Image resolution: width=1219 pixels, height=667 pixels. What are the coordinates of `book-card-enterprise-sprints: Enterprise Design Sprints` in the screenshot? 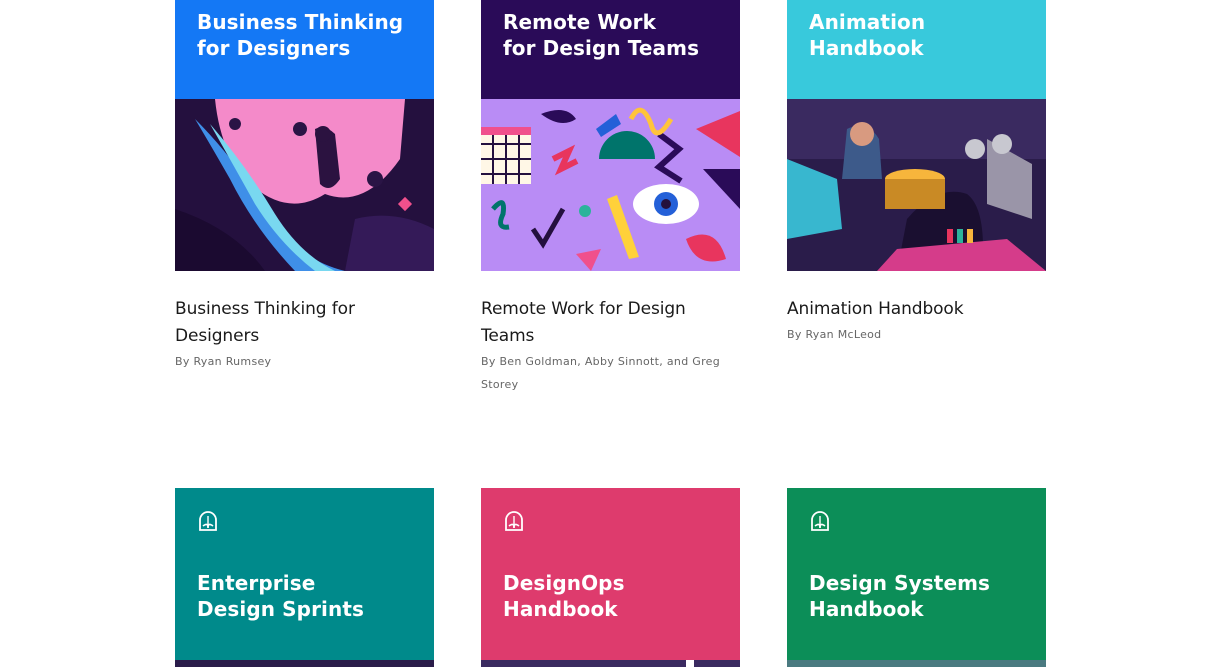 It's located at (304, 577).